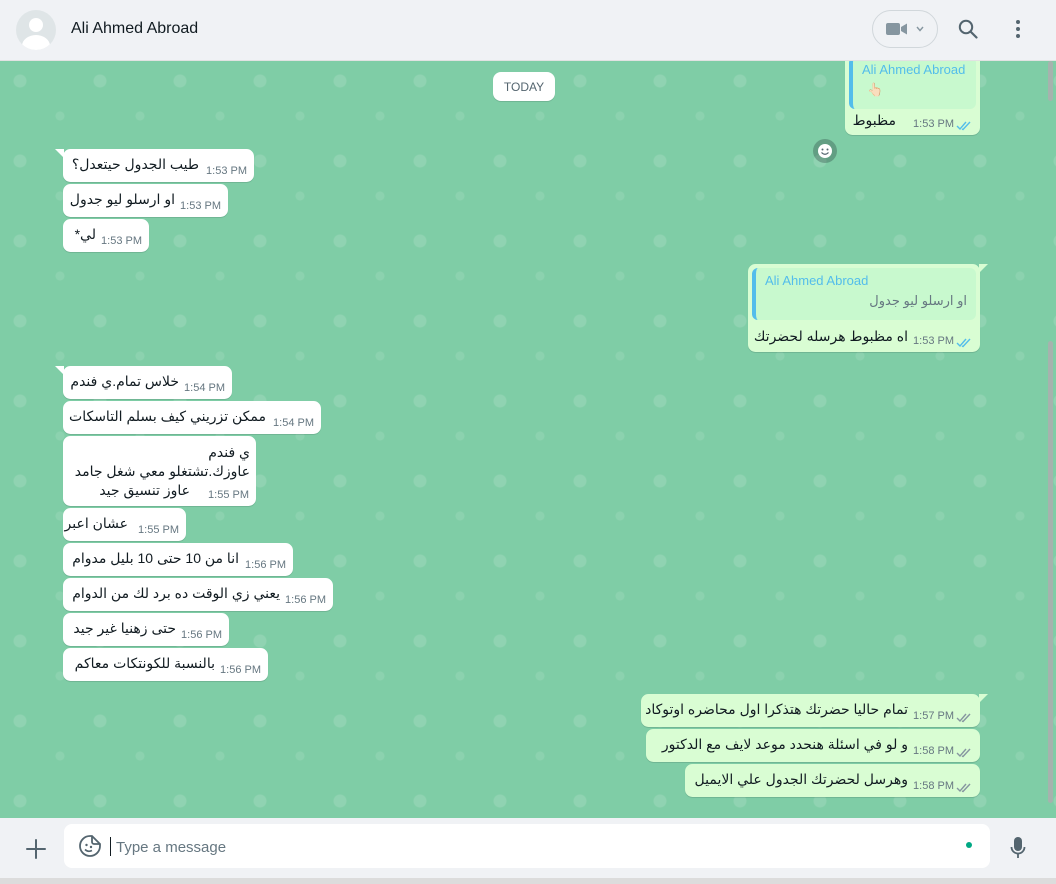 Image resolution: width=1056 pixels, height=884 pixels. Describe the element at coordinates (830, 336) in the screenshot. I see `message-text: اه مظبوط هرسله لحضرتك` at that location.